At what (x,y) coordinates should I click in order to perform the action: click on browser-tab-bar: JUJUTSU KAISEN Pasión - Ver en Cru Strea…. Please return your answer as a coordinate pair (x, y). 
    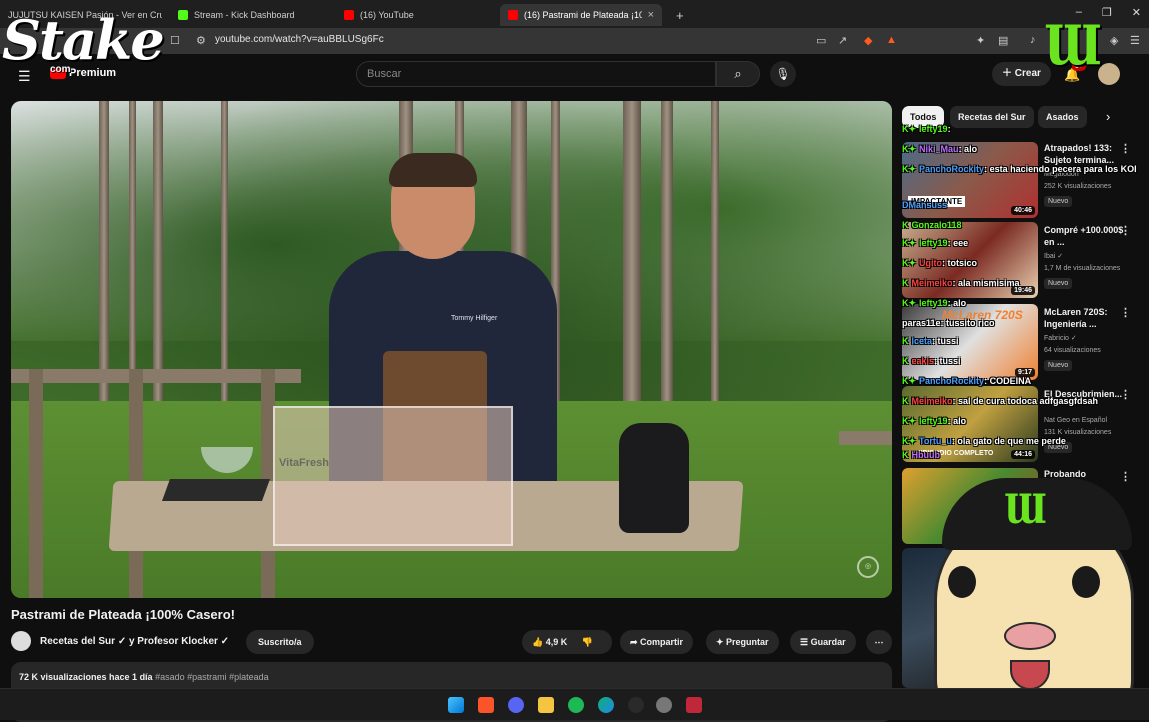
    Looking at the image, I should click on (574, 14).